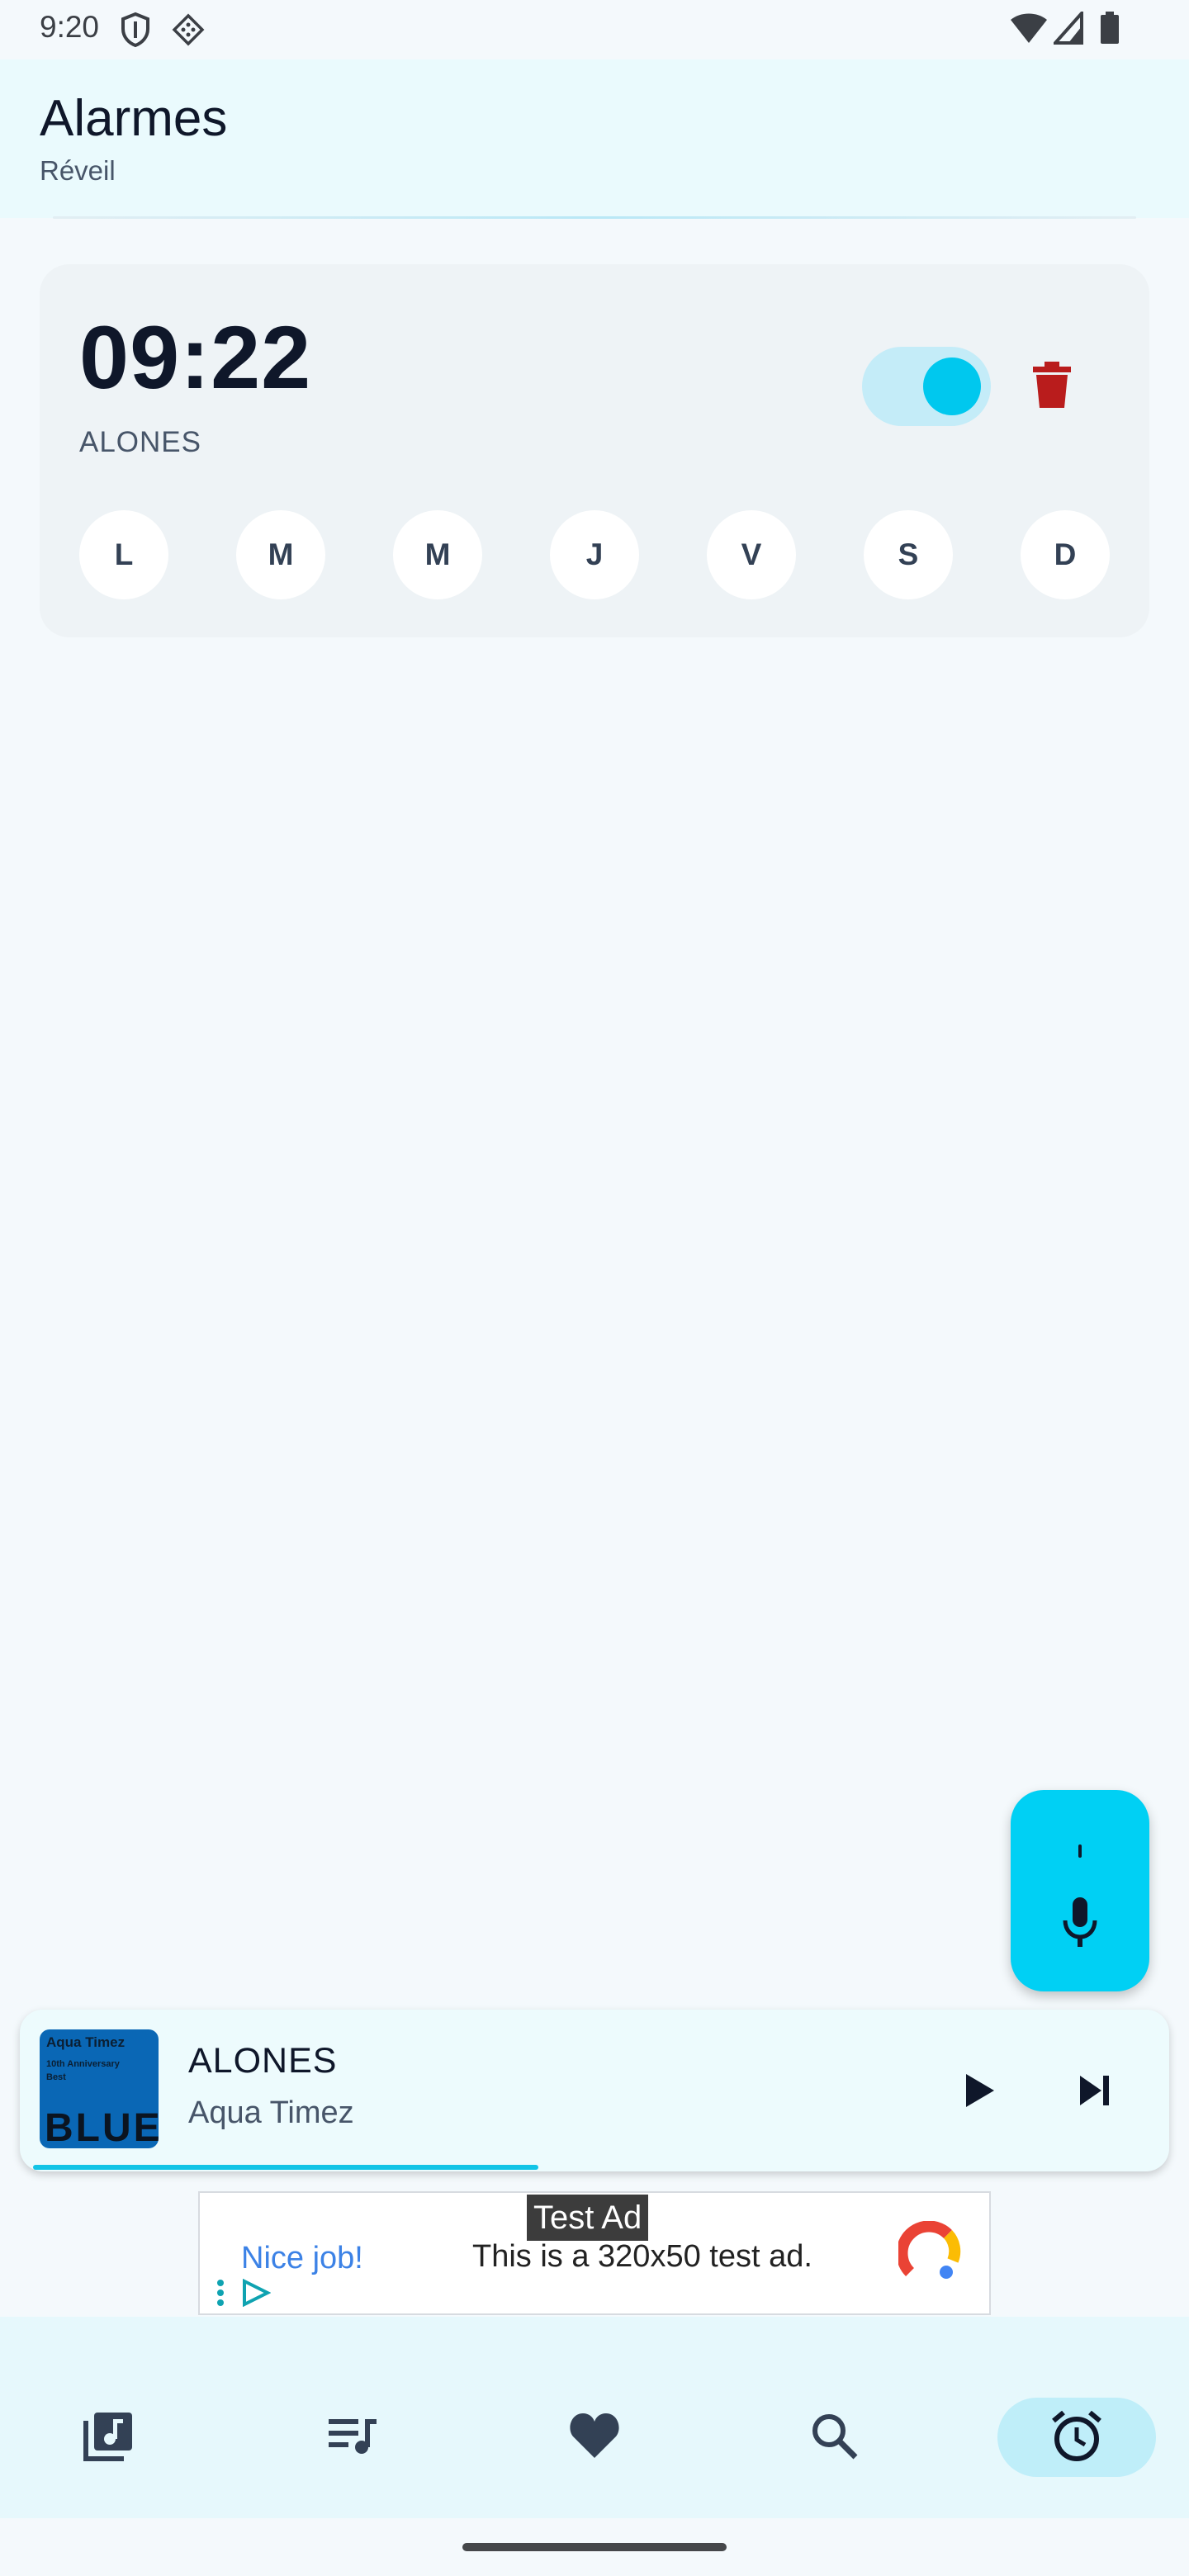  Describe the element at coordinates (594, 554) in the screenshot. I see `day-button-thursday: J` at that location.